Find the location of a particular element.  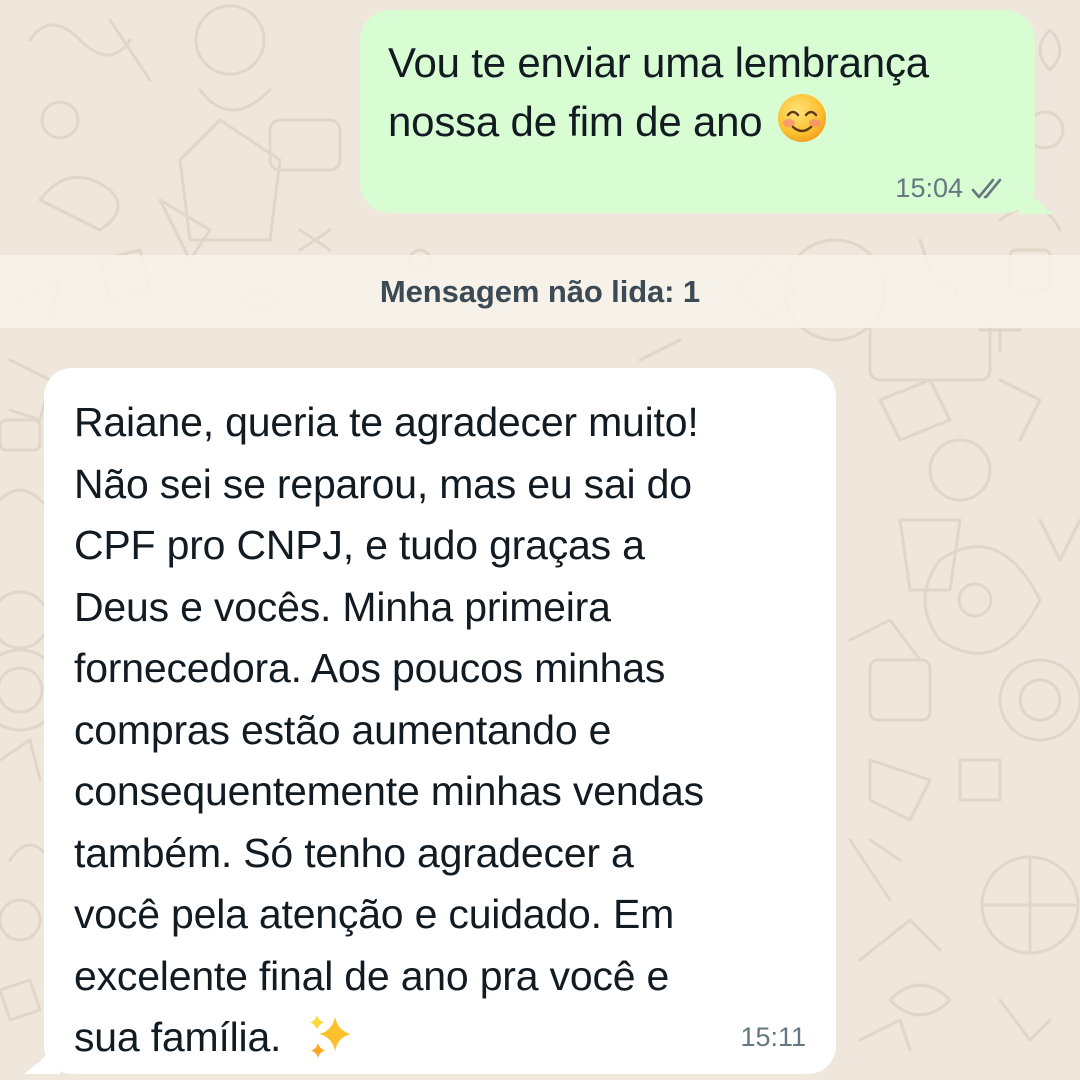

sparkles-emoji-icon is located at coordinates (331, 1036).